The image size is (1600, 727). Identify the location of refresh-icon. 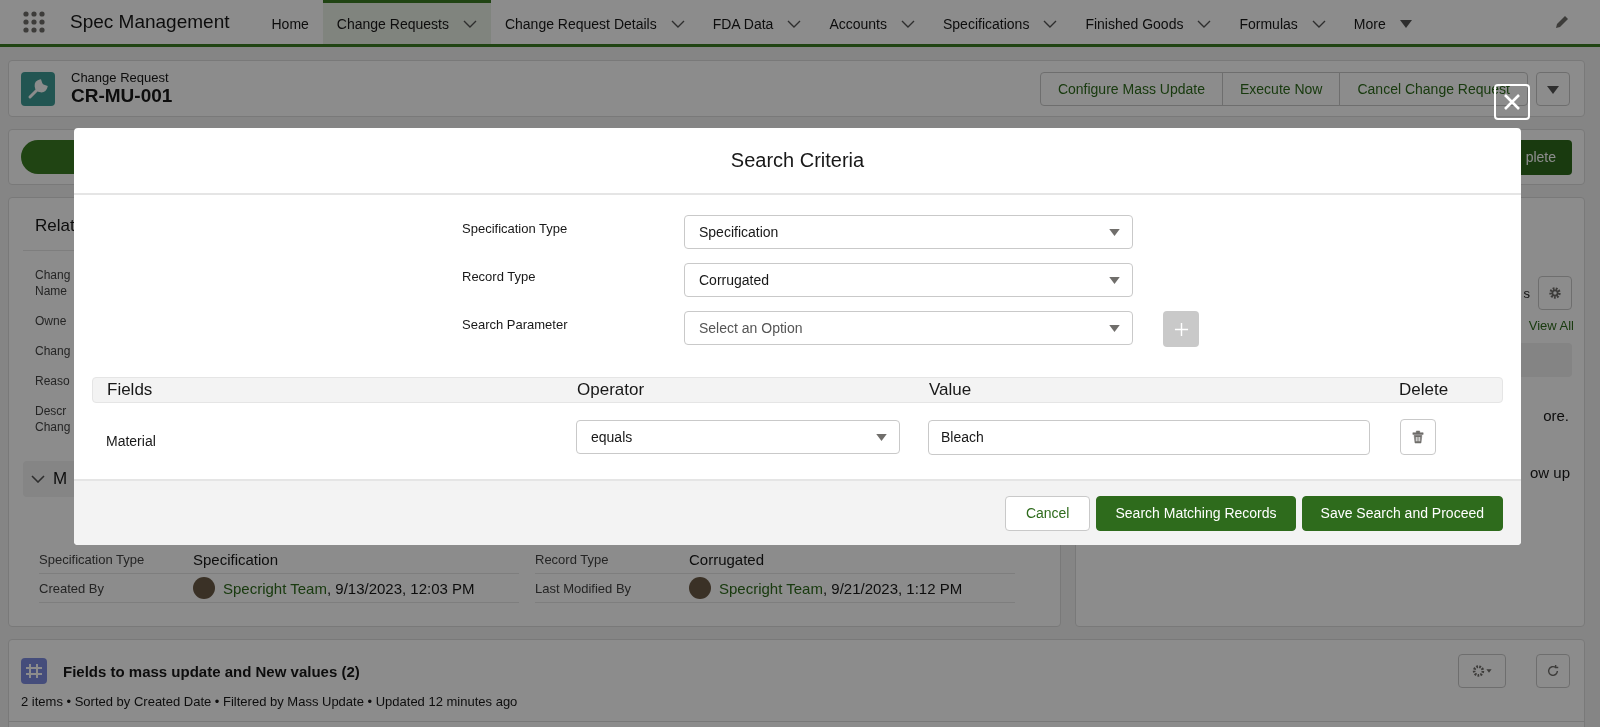
(1553, 671).